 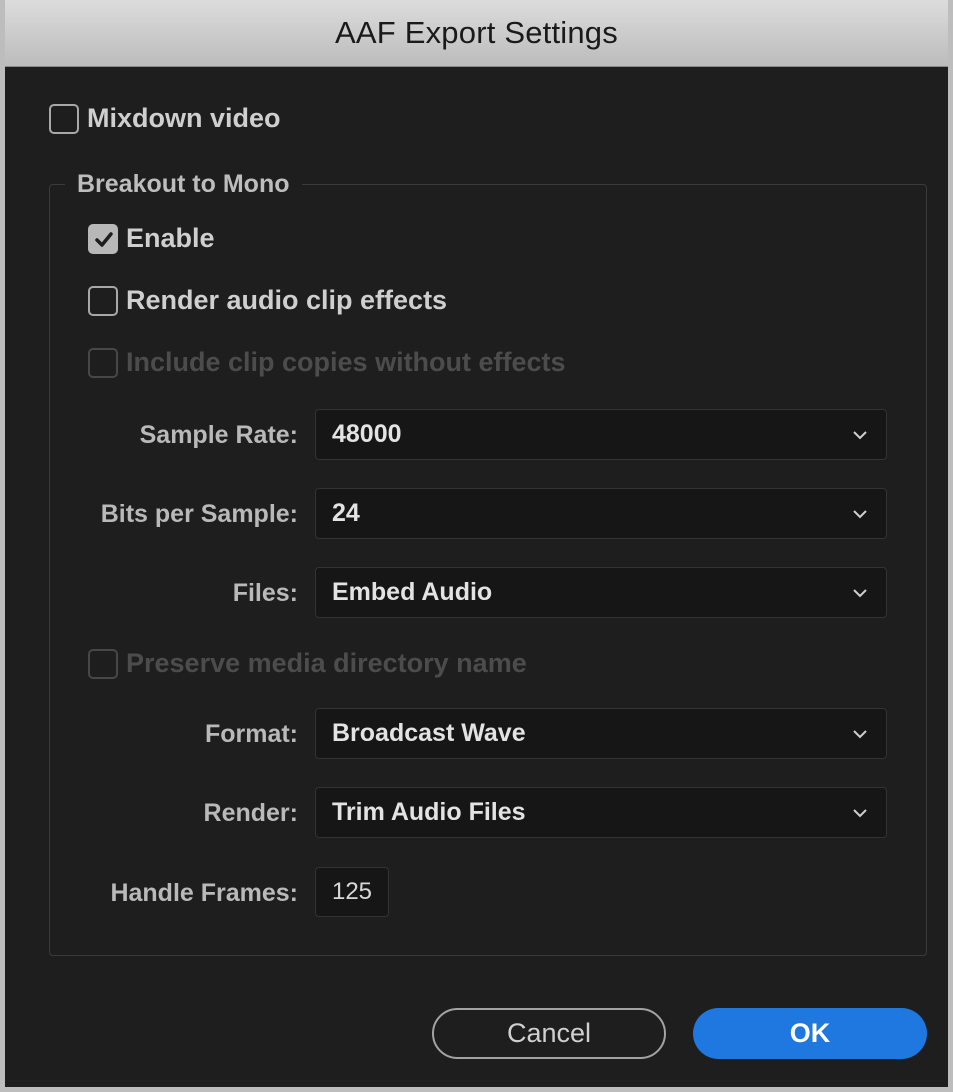 I want to click on checkmark-icon, so click(x=103, y=238).